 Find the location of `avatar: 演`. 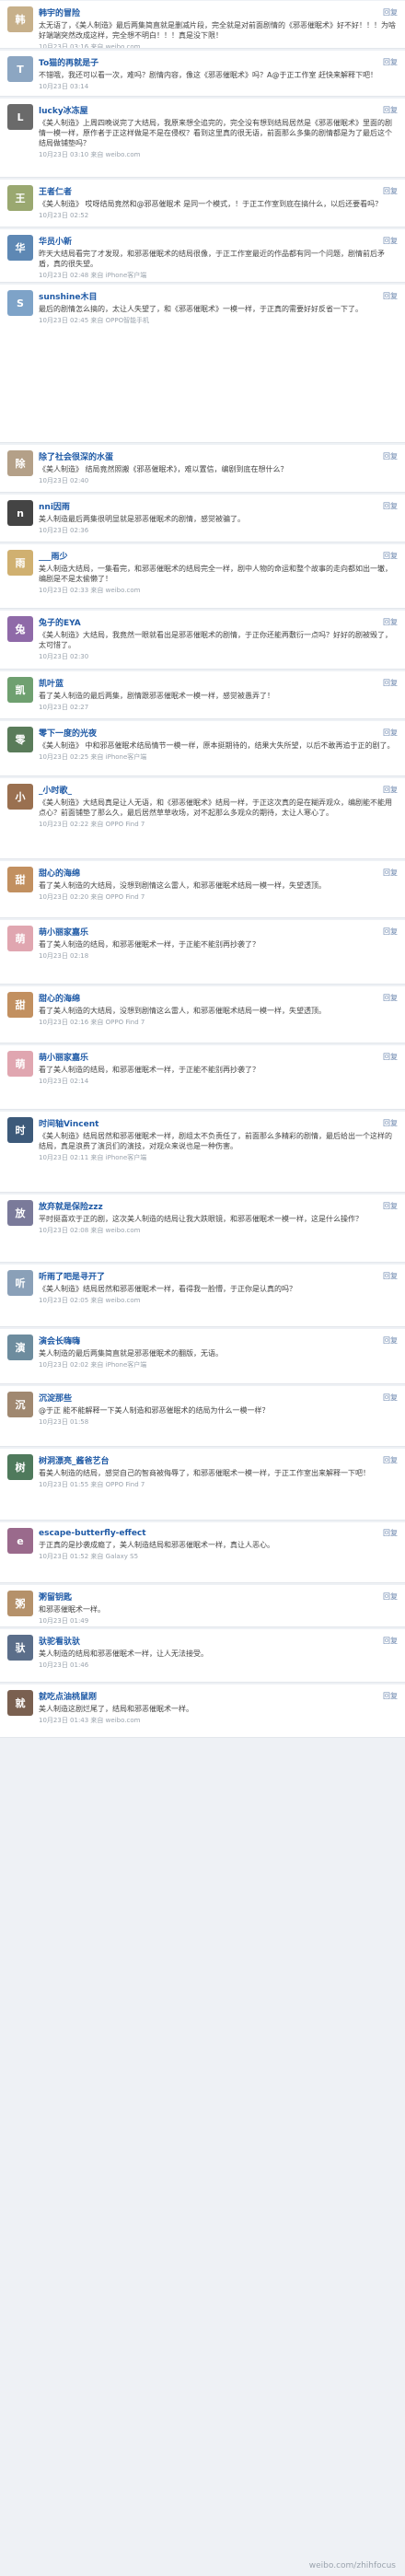

avatar: 演 is located at coordinates (20, 1347).